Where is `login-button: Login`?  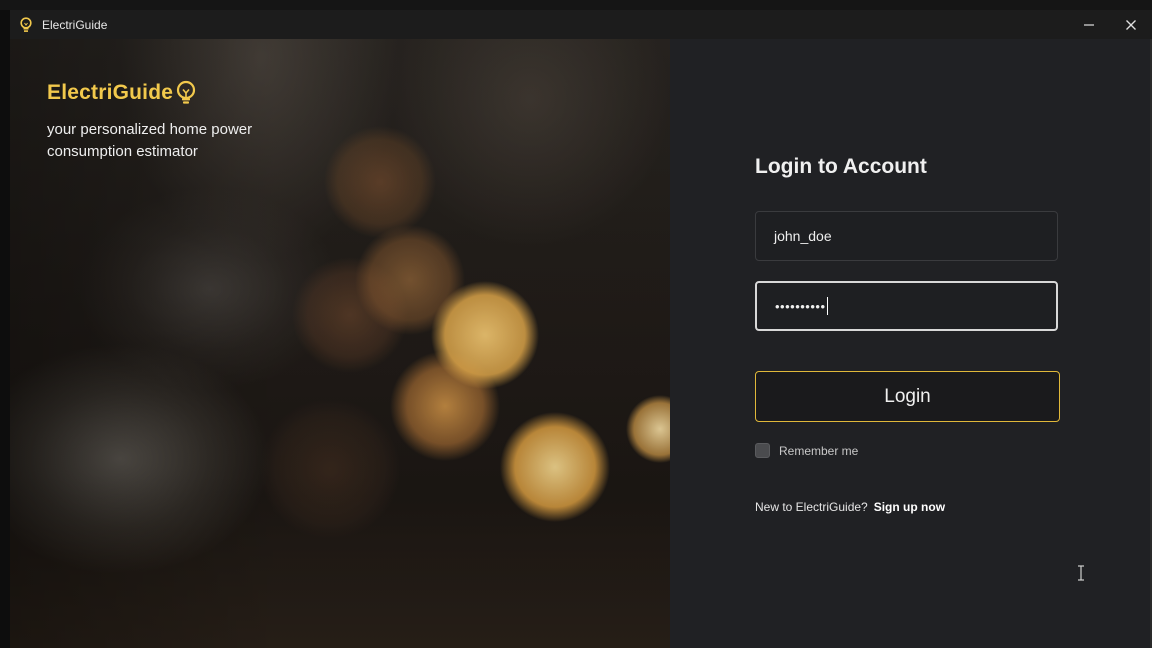 login-button: Login is located at coordinates (907, 396).